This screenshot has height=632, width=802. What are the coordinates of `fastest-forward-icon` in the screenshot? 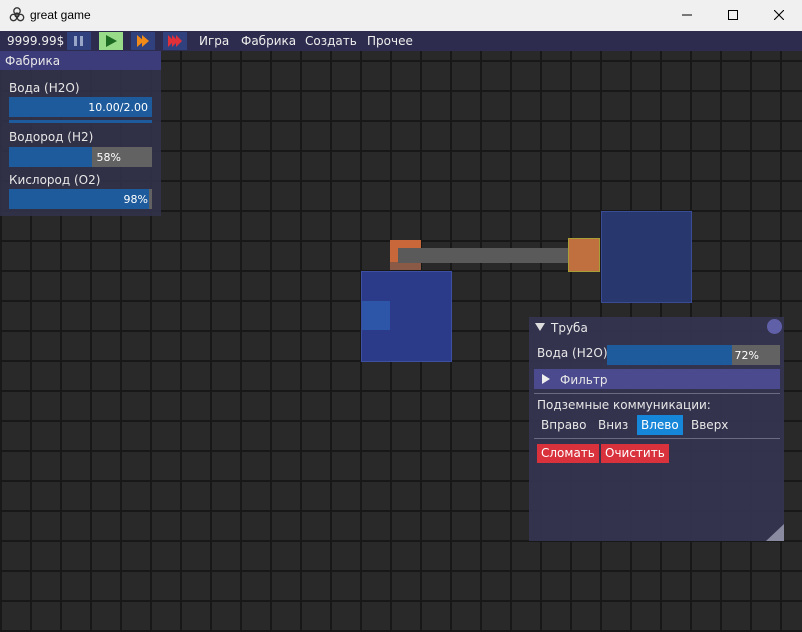 It's located at (175, 41).